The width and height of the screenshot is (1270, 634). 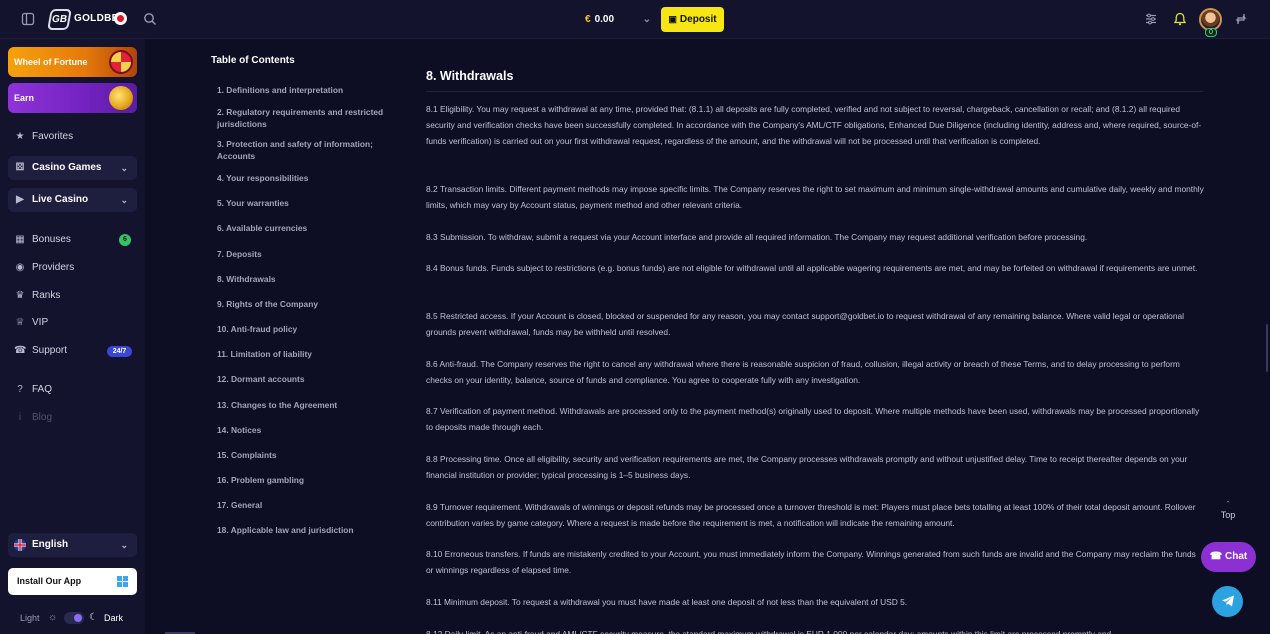 I want to click on camera-icon: ▶, so click(x=20, y=199).